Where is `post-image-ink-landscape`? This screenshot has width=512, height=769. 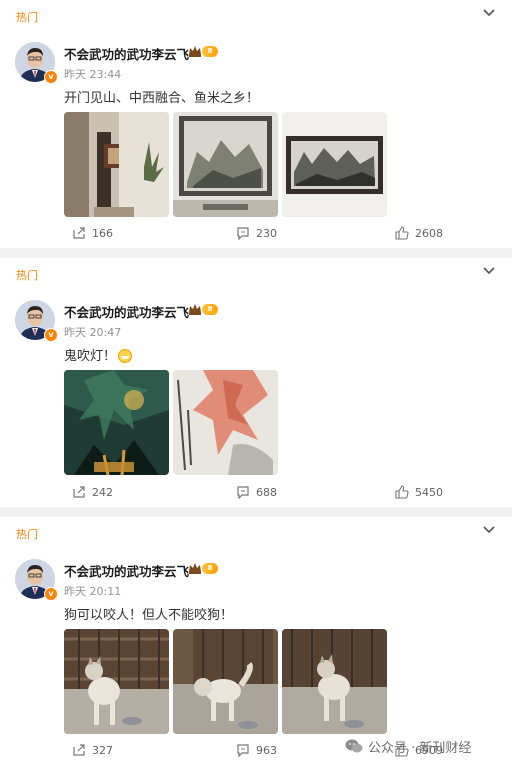 post-image-ink-landscape is located at coordinates (334, 164).